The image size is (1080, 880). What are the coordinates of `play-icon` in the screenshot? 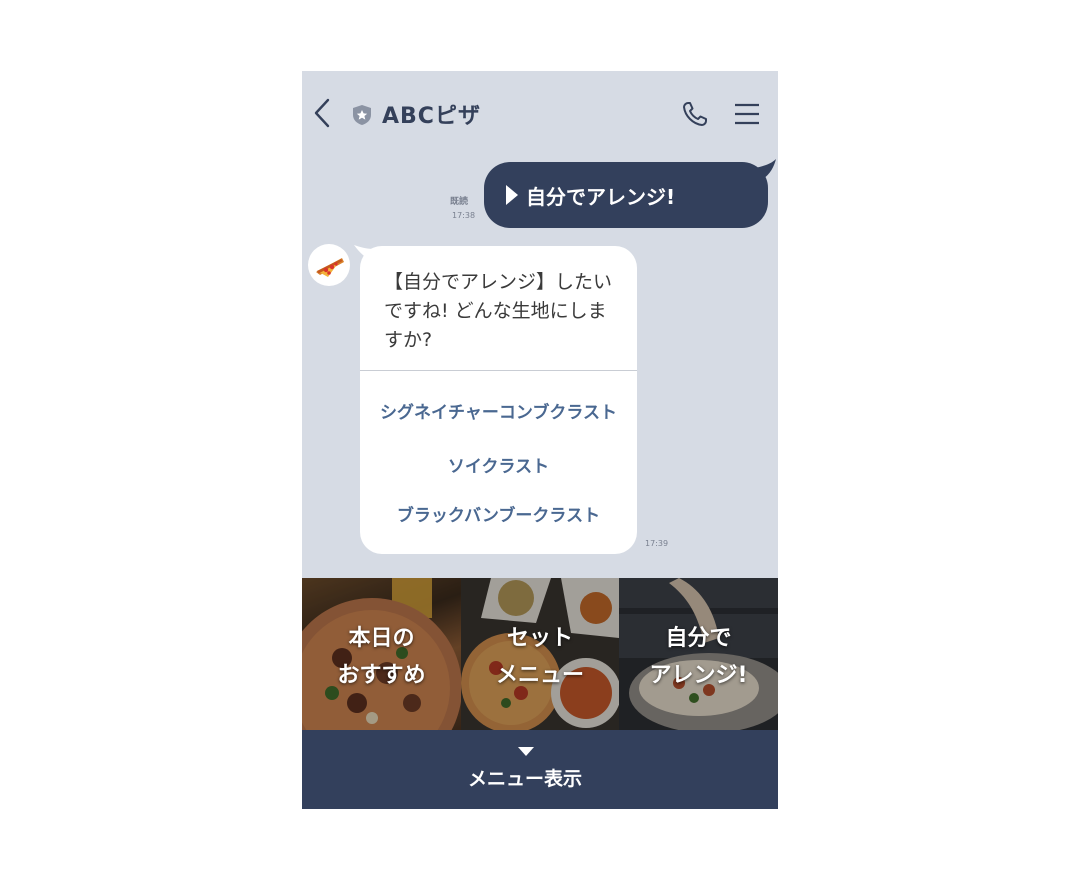 It's located at (512, 195).